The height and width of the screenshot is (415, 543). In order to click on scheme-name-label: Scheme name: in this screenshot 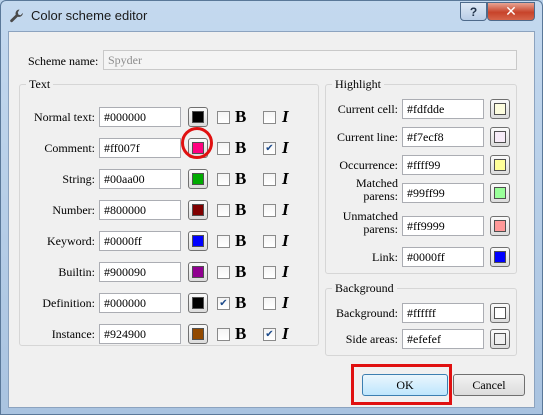, I will do `click(63, 61)`.